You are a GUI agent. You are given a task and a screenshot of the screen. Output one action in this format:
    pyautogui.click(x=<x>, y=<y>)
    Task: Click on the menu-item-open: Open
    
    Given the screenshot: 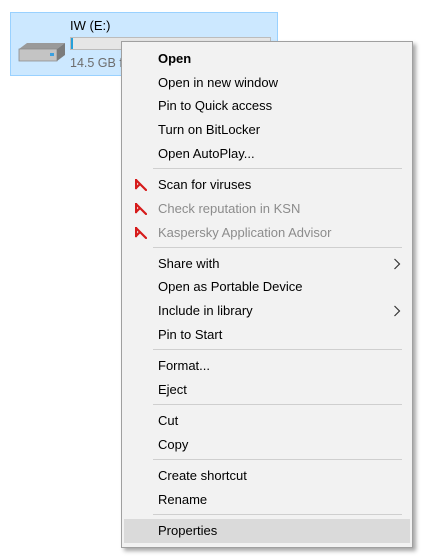 What is the action you would take?
    pyautogui.click(x=267, y=59)
    